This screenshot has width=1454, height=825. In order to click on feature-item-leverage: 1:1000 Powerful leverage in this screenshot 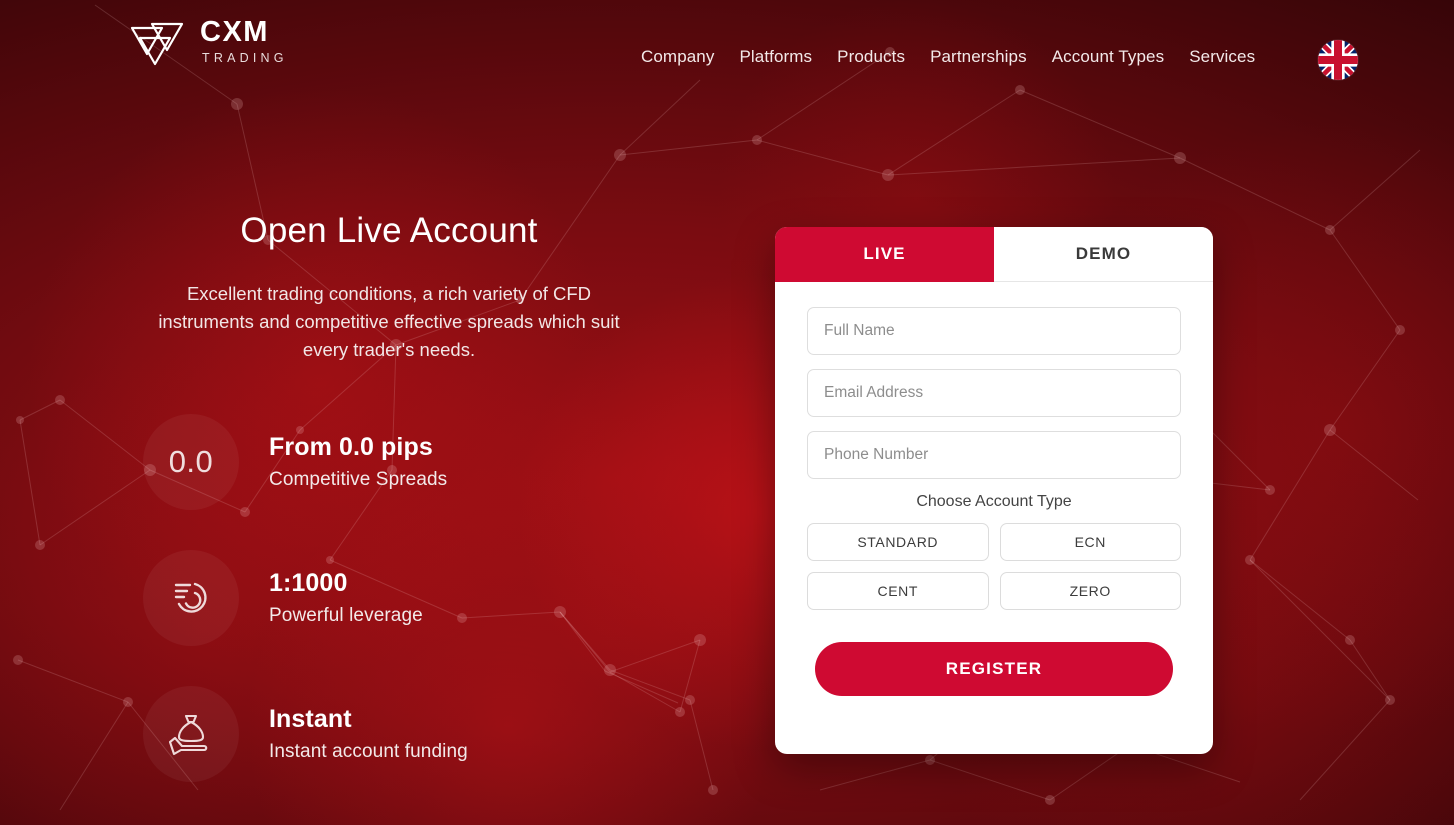, I will do `click(451, 597)`.